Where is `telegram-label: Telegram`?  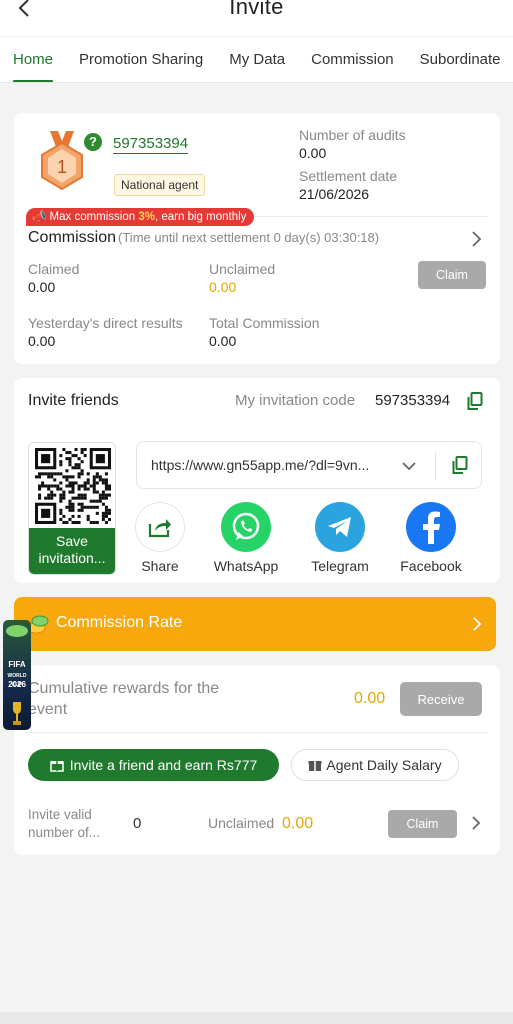 telegram-label: Telegram is located at coordinates (340, 566).